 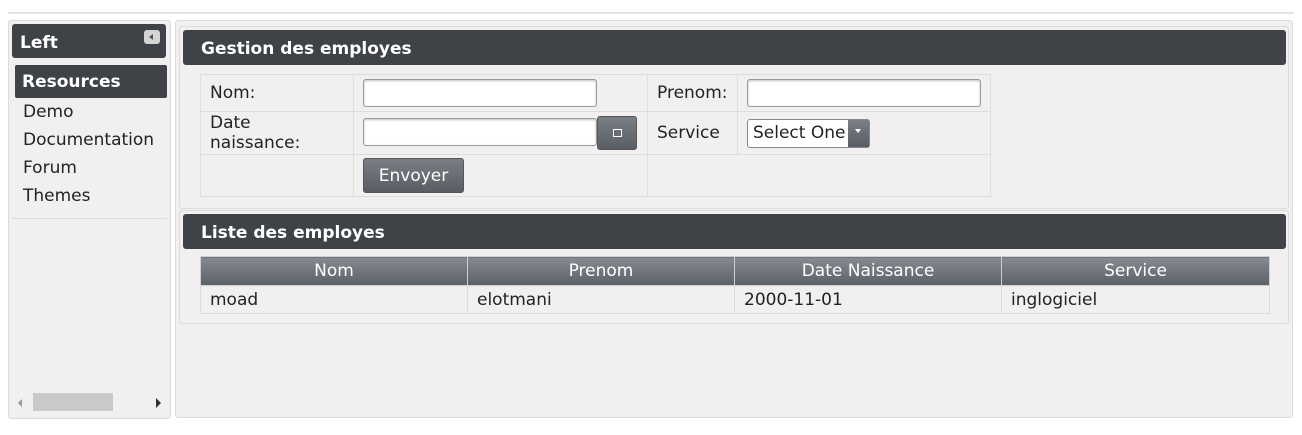 What do you see at coordinates (868, 299) in the screenshot?
I see `cell-date-naissance: 2000-11-01` at bounding box center [868, 299].